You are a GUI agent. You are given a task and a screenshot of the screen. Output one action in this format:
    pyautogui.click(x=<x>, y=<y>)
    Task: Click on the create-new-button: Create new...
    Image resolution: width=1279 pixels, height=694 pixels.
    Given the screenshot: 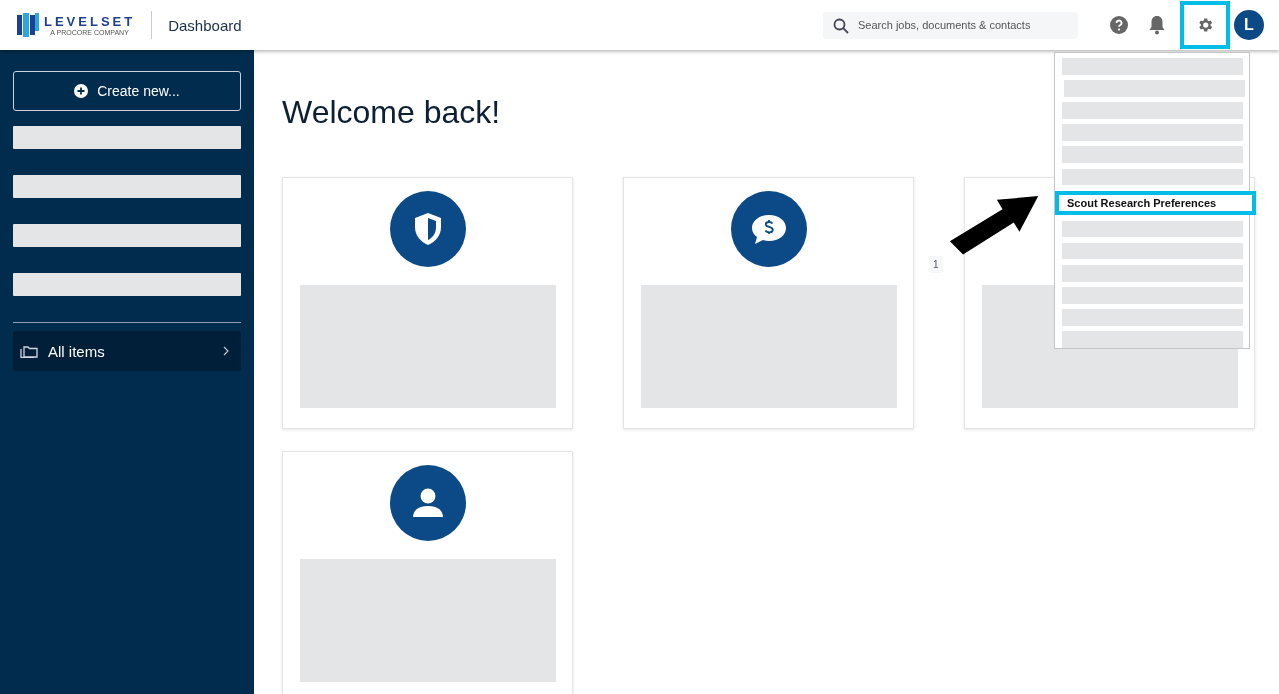 What is the action you would take?
    pyautogui.click(x=127, y=91)
    